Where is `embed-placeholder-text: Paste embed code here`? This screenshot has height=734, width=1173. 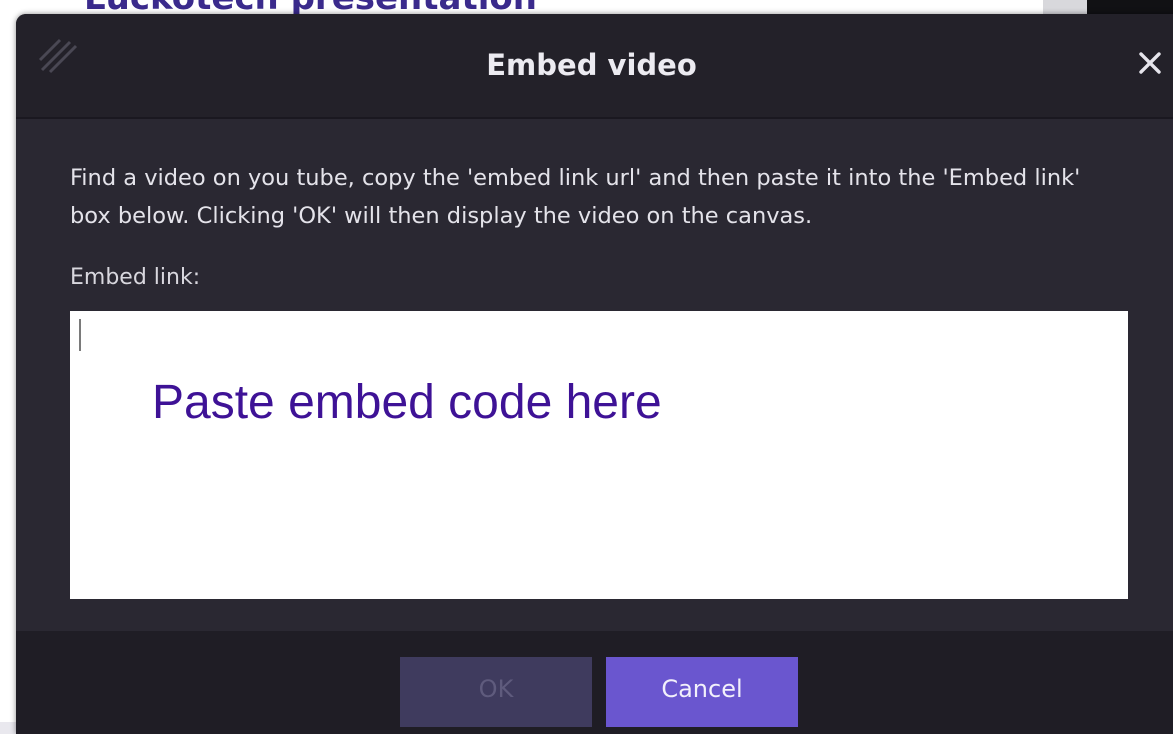
embed-placeholder-text: Paste embed code here is located at coordinates (407, 402).